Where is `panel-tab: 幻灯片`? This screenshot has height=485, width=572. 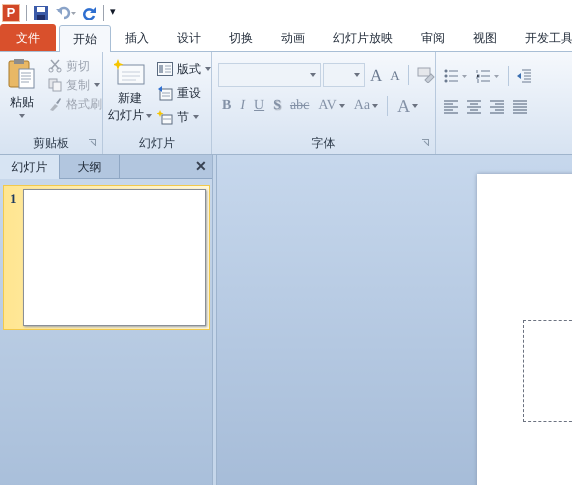
panel-tab: 幻灯片 is located at coordinates (30, 167).